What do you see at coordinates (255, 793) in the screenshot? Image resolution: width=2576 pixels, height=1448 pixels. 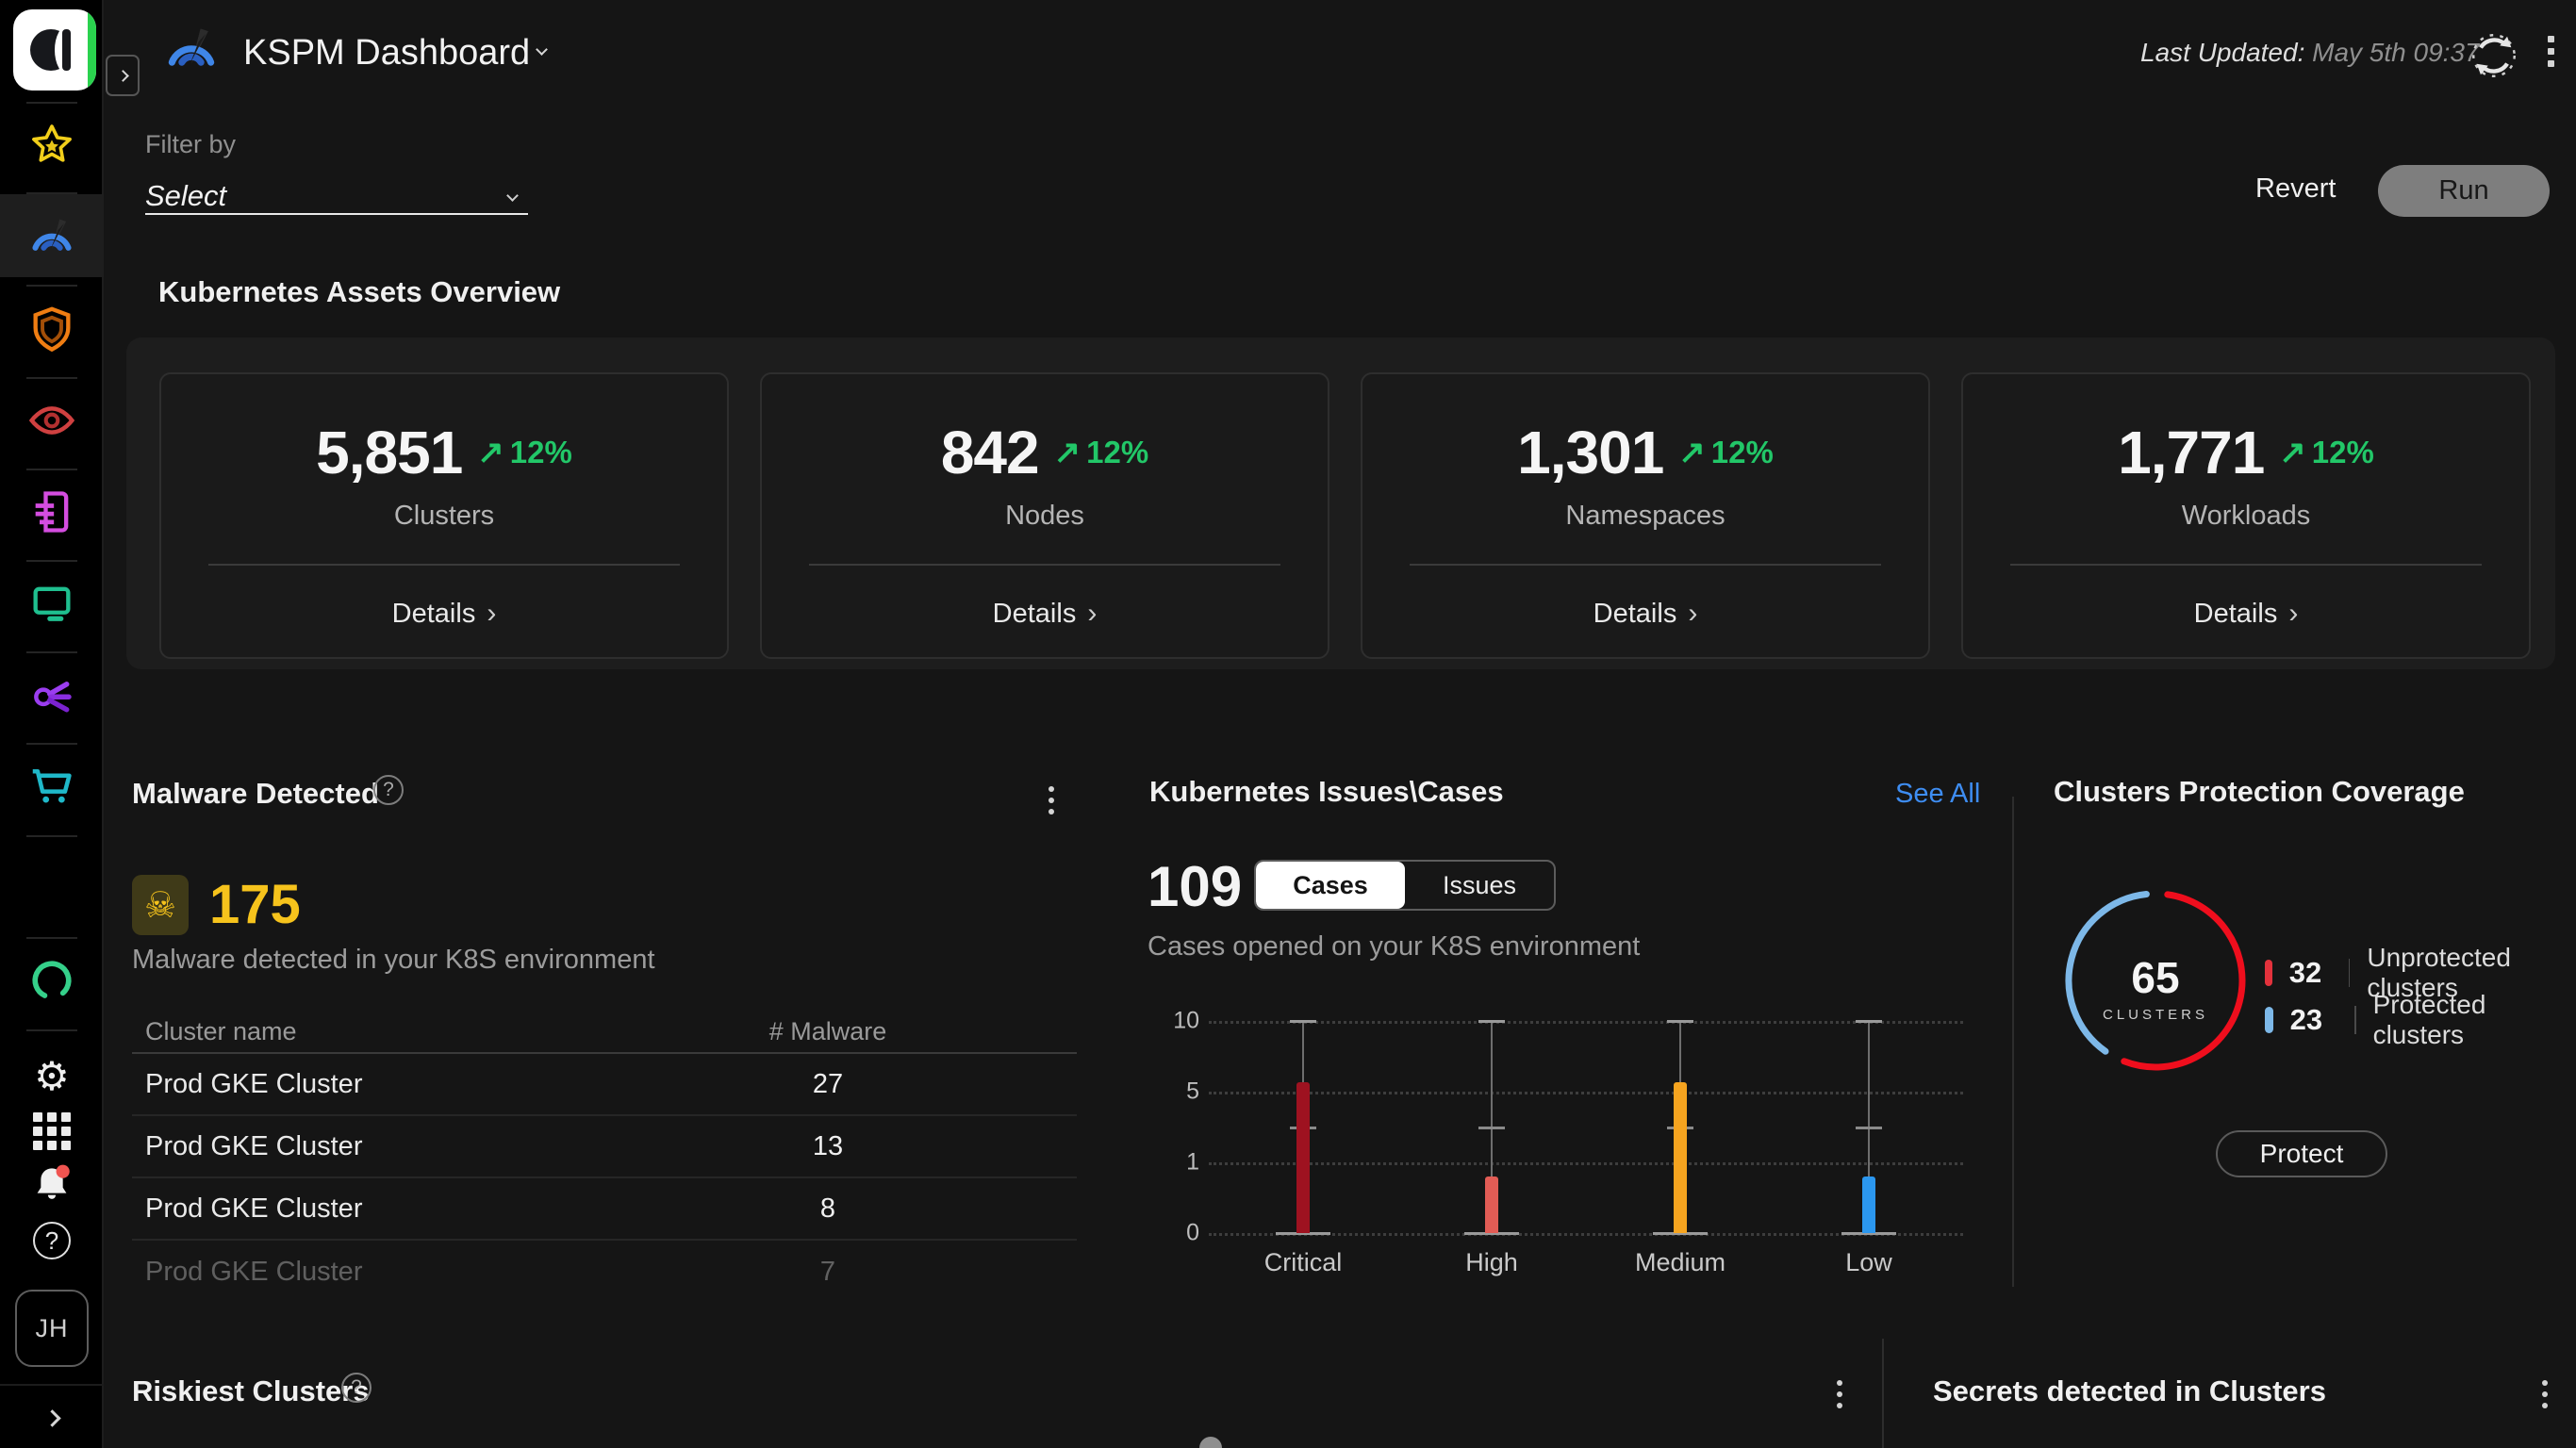 I see `malware-title: Malware Detected` at bounding box center [255, 793].